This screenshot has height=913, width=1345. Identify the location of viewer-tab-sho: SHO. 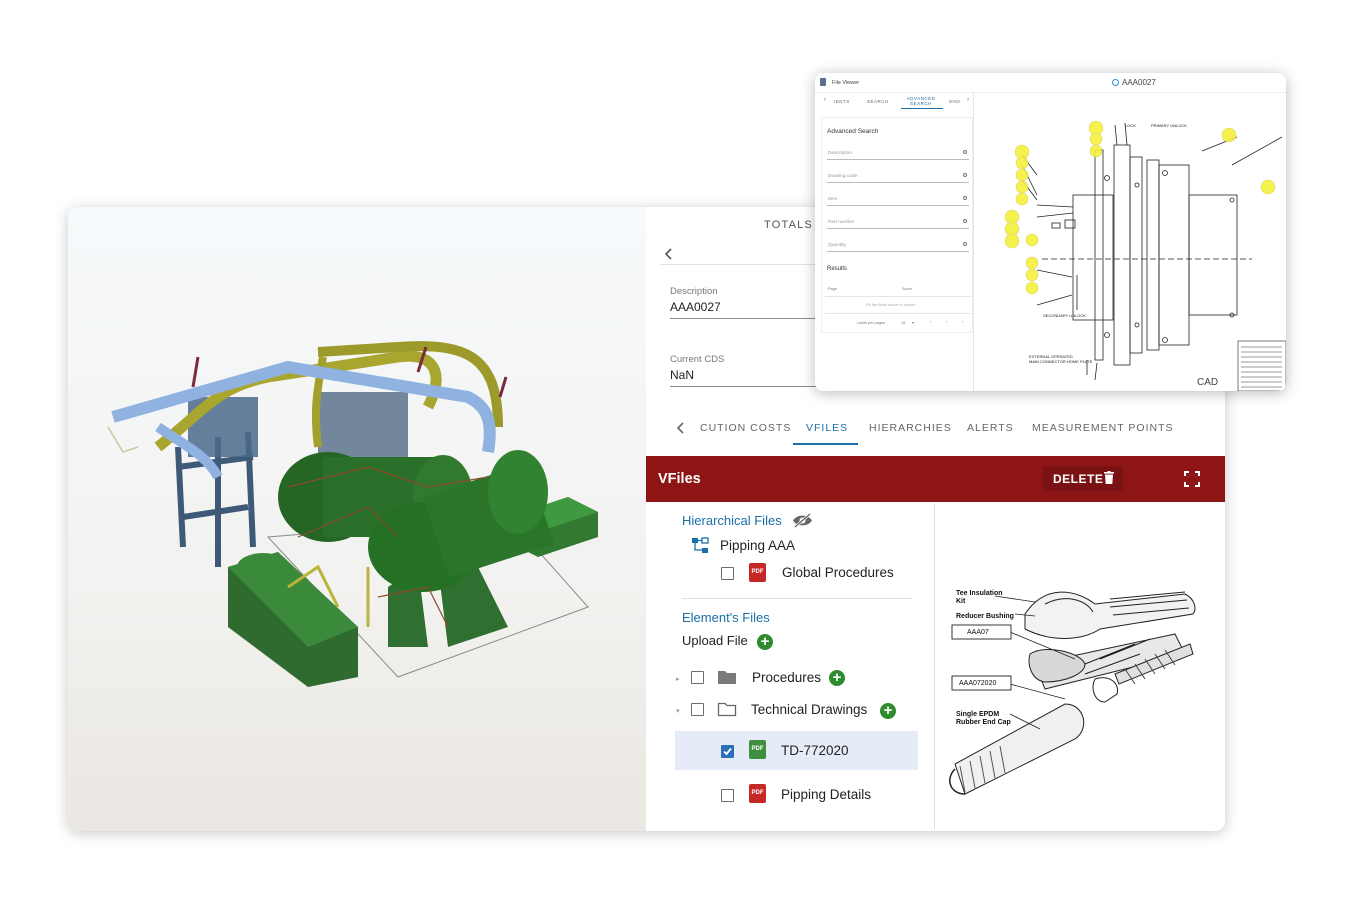
(954, 101).